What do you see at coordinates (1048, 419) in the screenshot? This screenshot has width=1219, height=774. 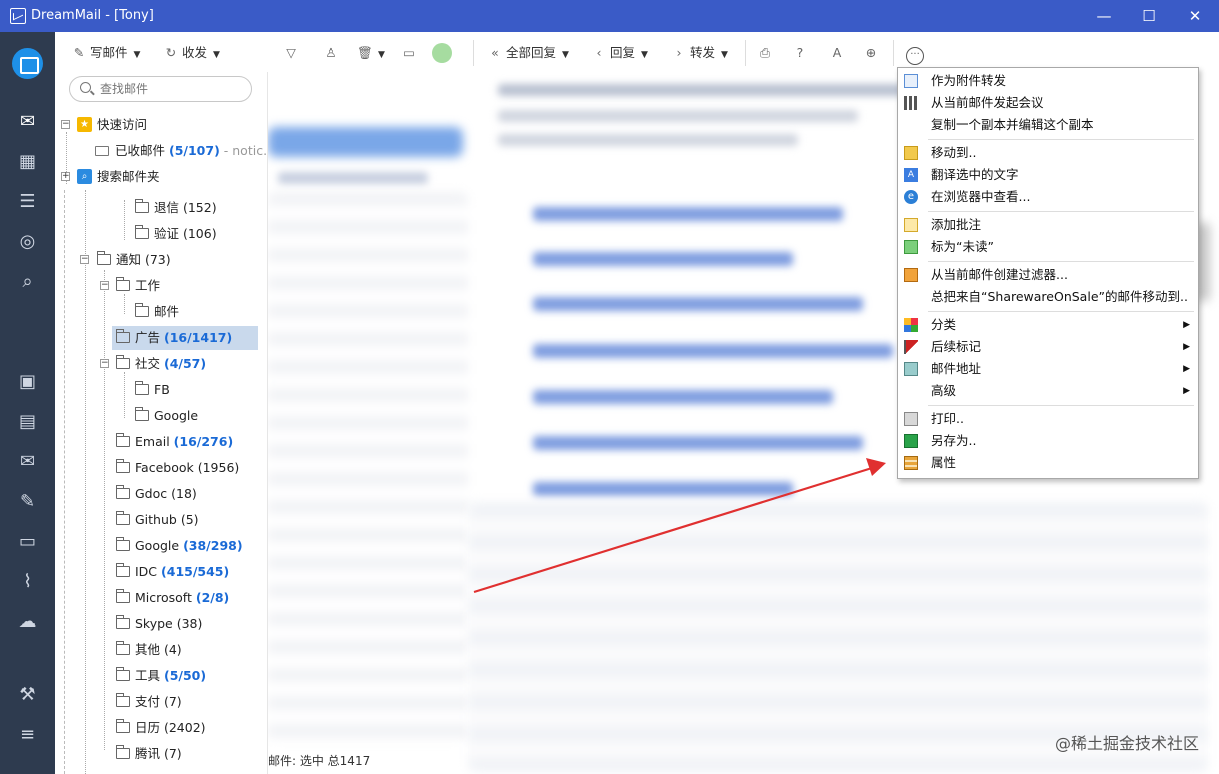 I see `menu-print: 打印..` at bounding box center [1048, 419].